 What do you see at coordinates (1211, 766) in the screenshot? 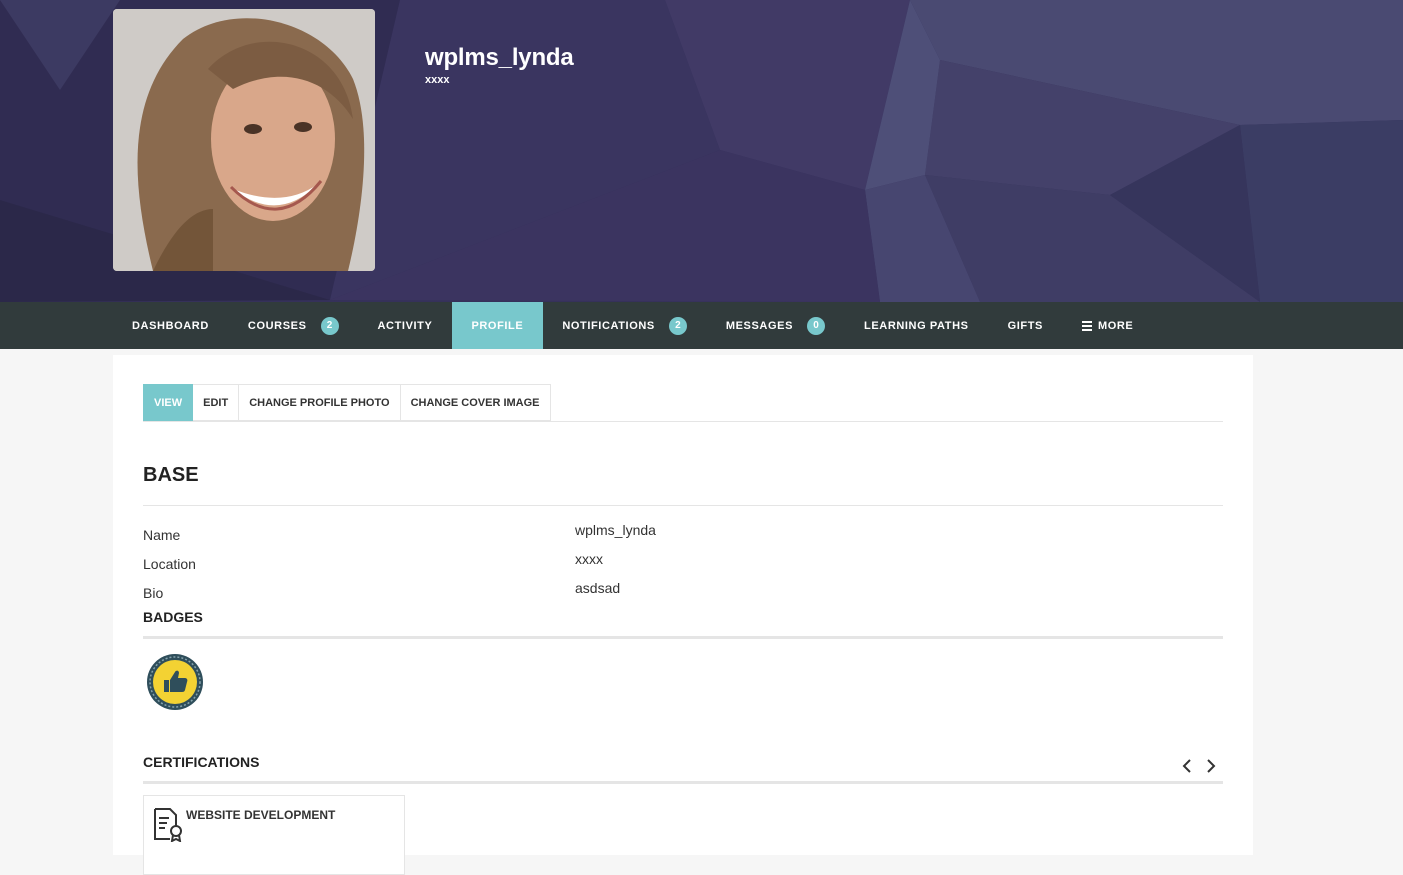
I see `chevron-right-icon` at bounding box center [1211, 766].